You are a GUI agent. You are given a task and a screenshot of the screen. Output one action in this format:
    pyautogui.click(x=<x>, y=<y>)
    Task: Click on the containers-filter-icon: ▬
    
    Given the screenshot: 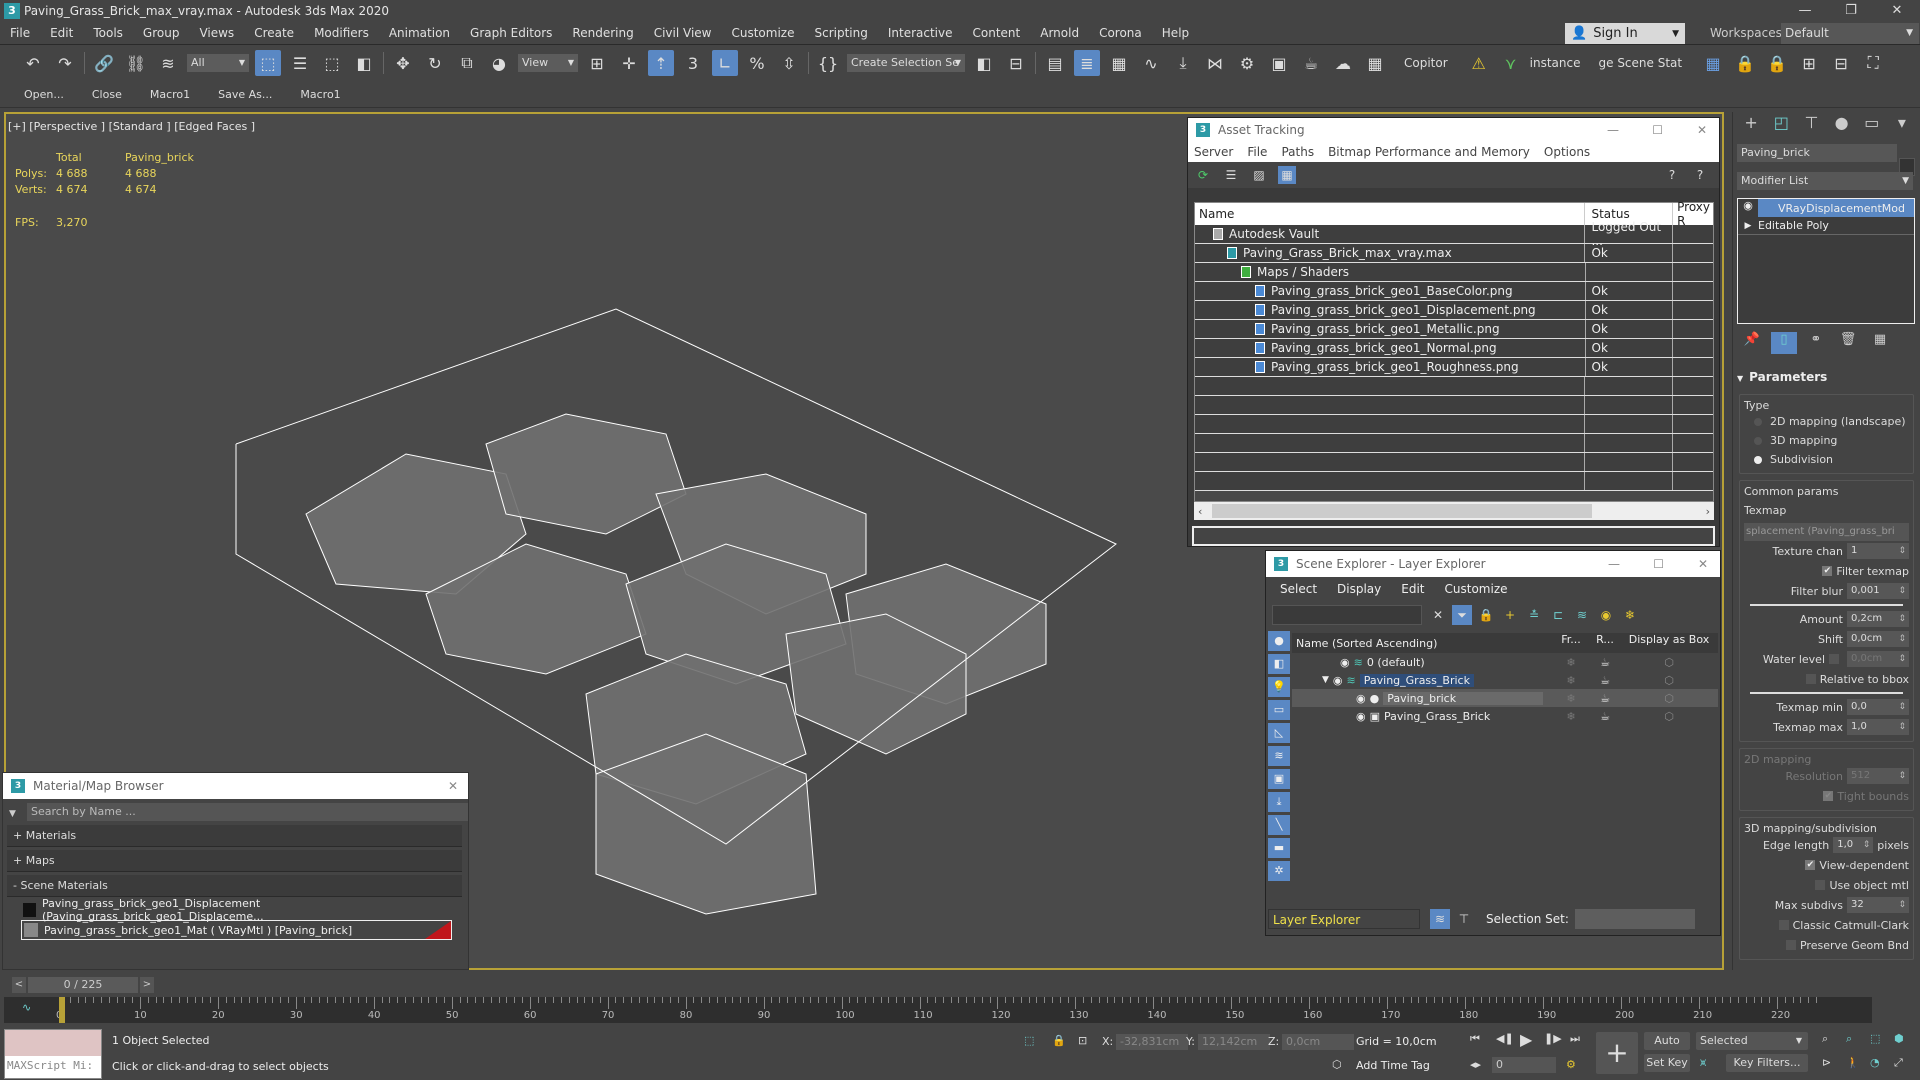 What is the action you would take?
    pyautogui.click(x=1279, y=848)
    